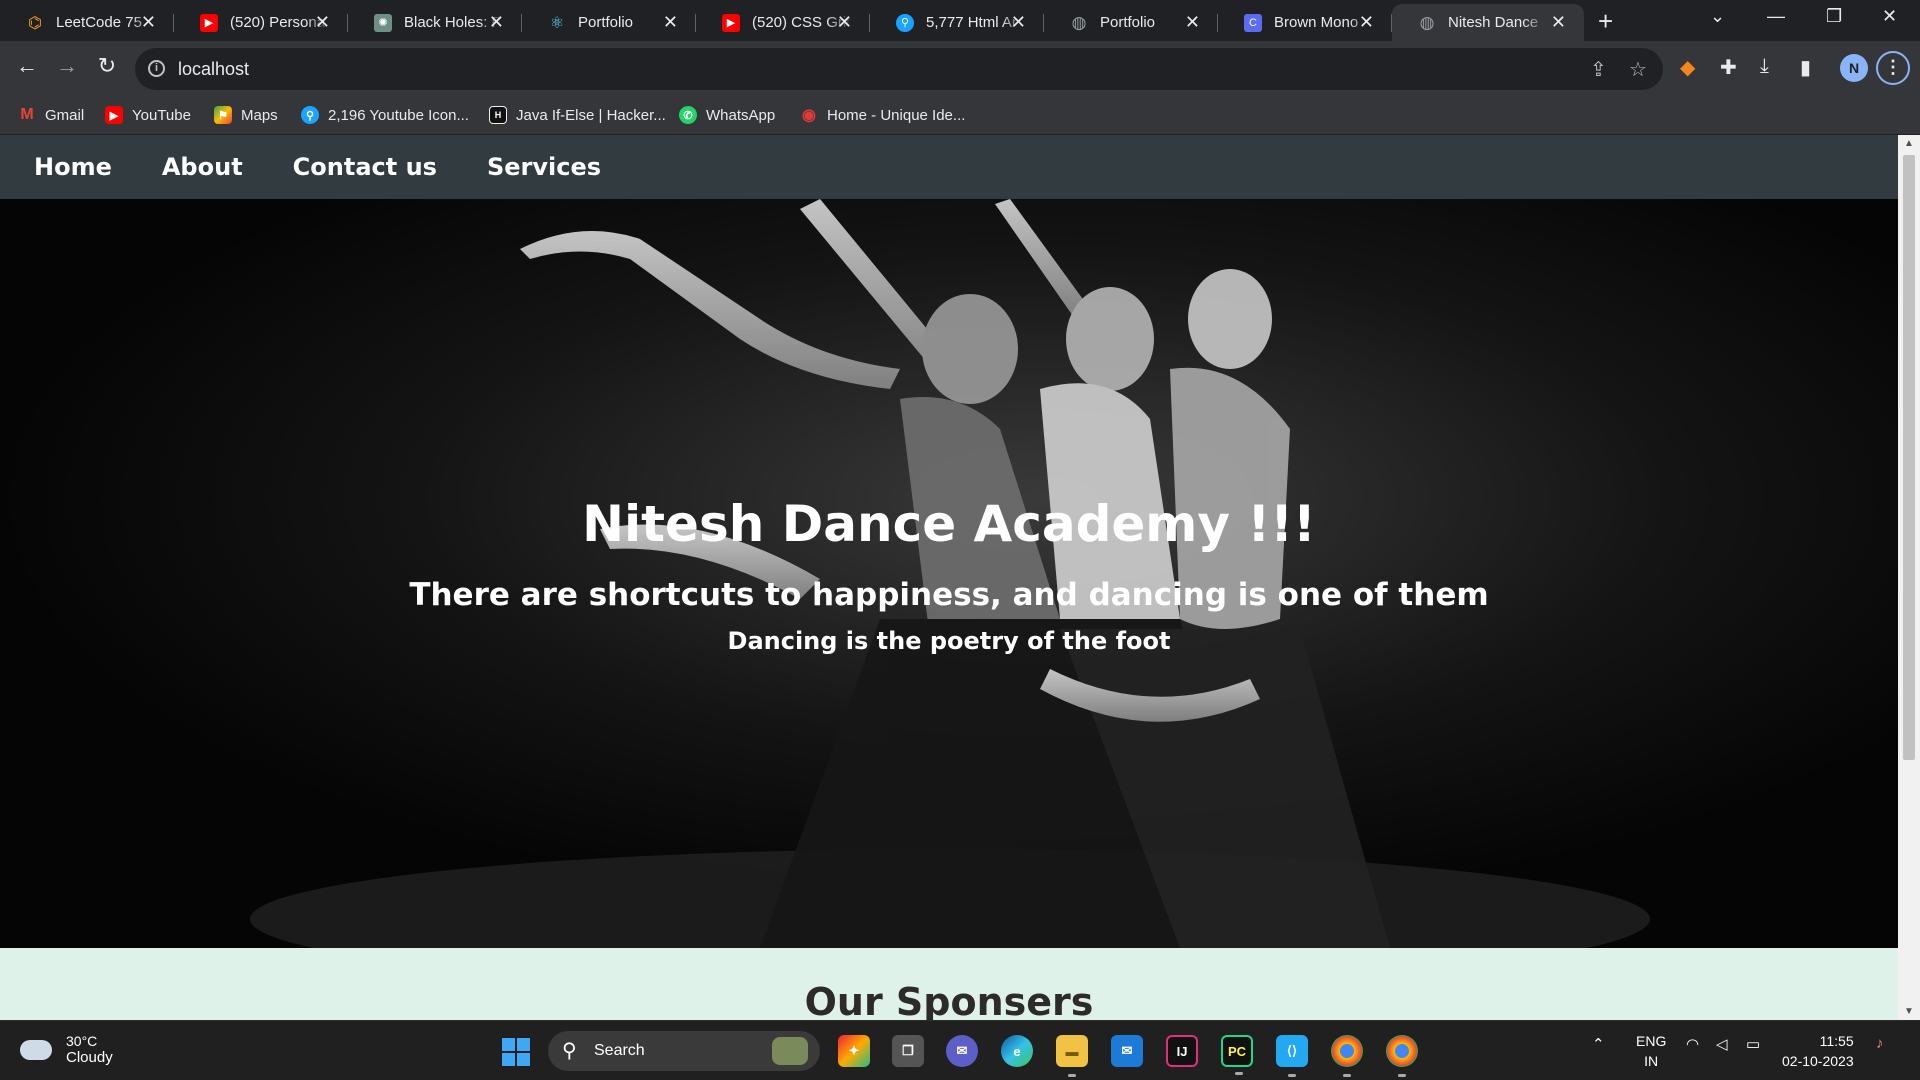  I want to click on notification-bell-icon: ♪, so click(1880, 1043).